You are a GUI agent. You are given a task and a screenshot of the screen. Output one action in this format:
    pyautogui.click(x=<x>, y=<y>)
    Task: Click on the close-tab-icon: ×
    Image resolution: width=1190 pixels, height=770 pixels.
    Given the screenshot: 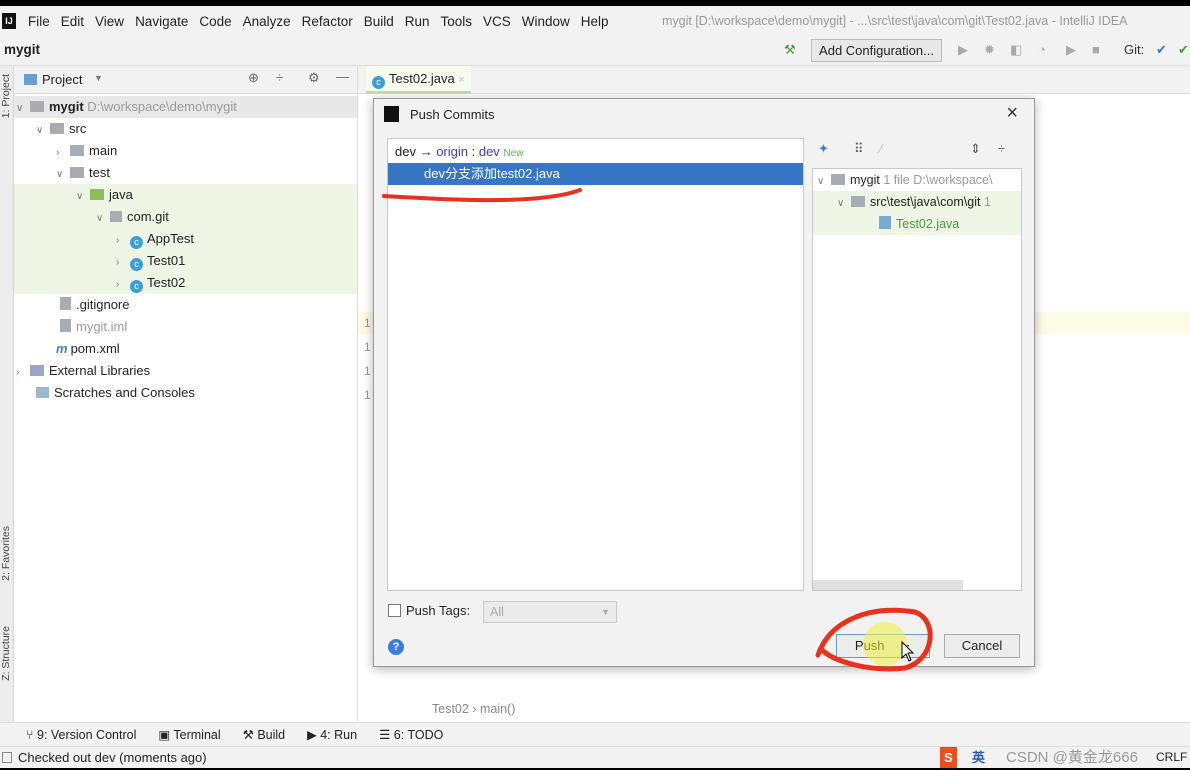 What is the action you would take?
    pyautogui.click(x=461, y=80)
    